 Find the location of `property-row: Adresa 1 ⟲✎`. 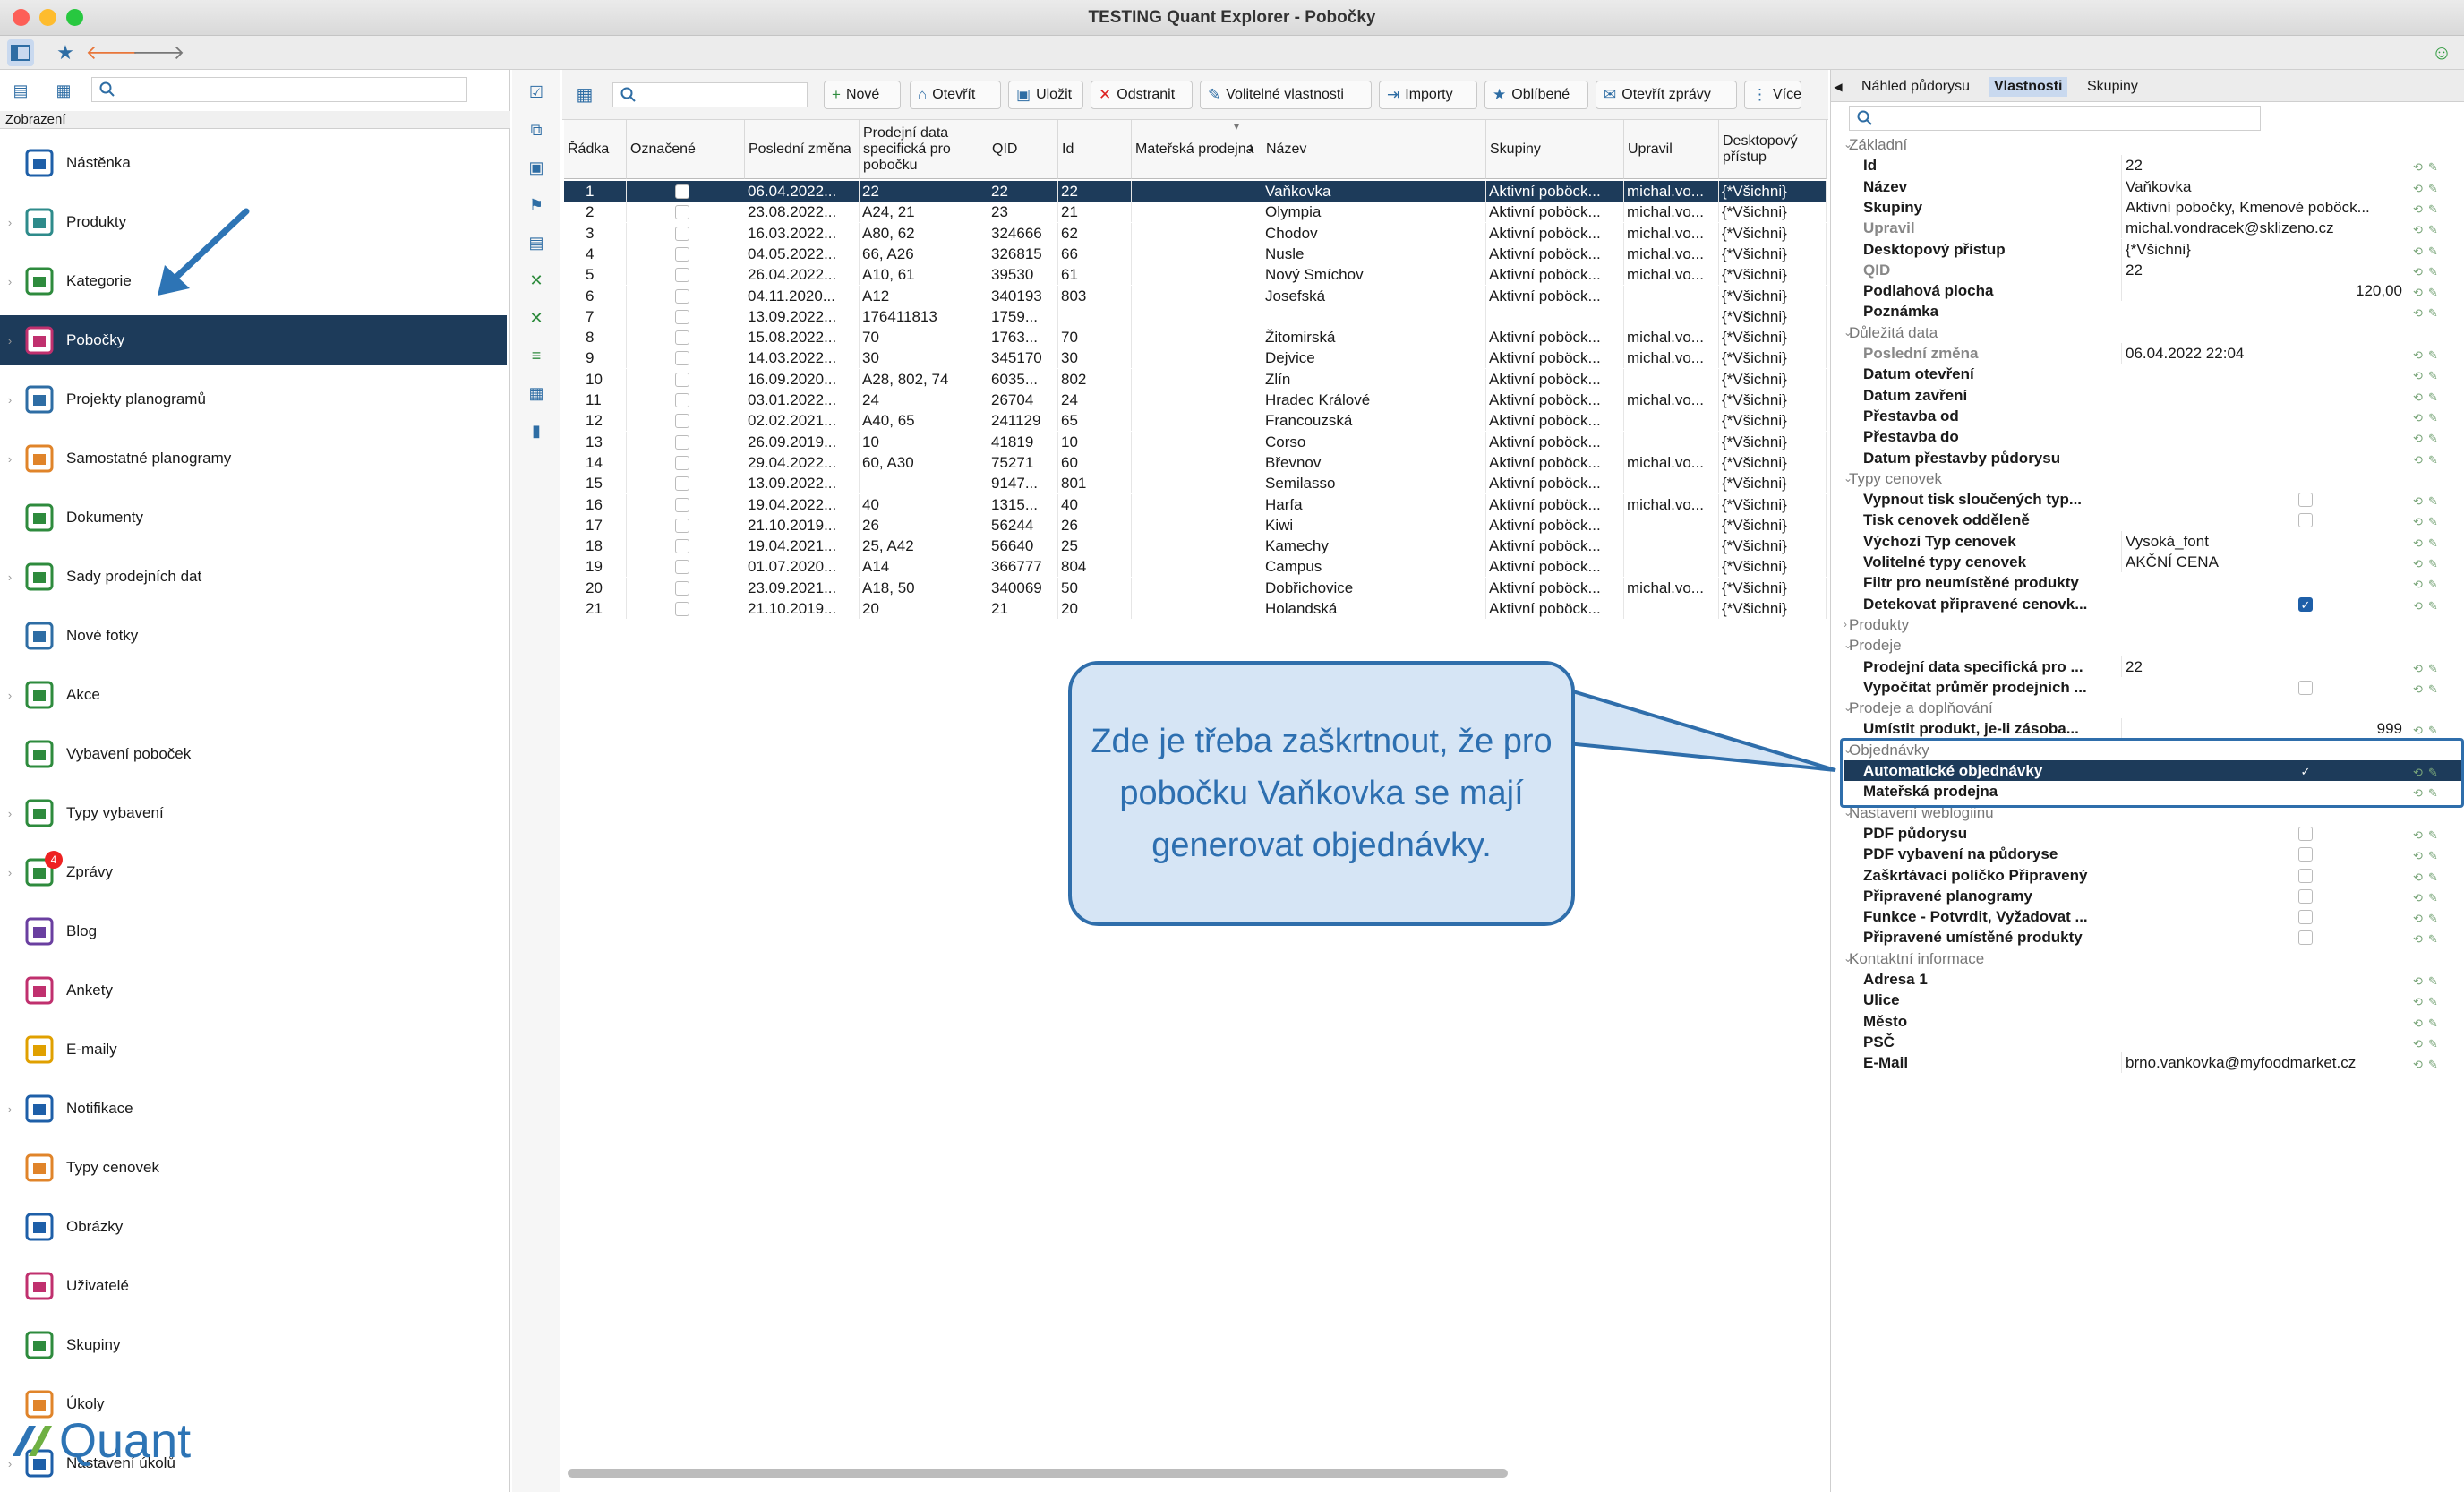

property-row: Adresa 1 ⟲✎ is located at coordinates (2152, 980).